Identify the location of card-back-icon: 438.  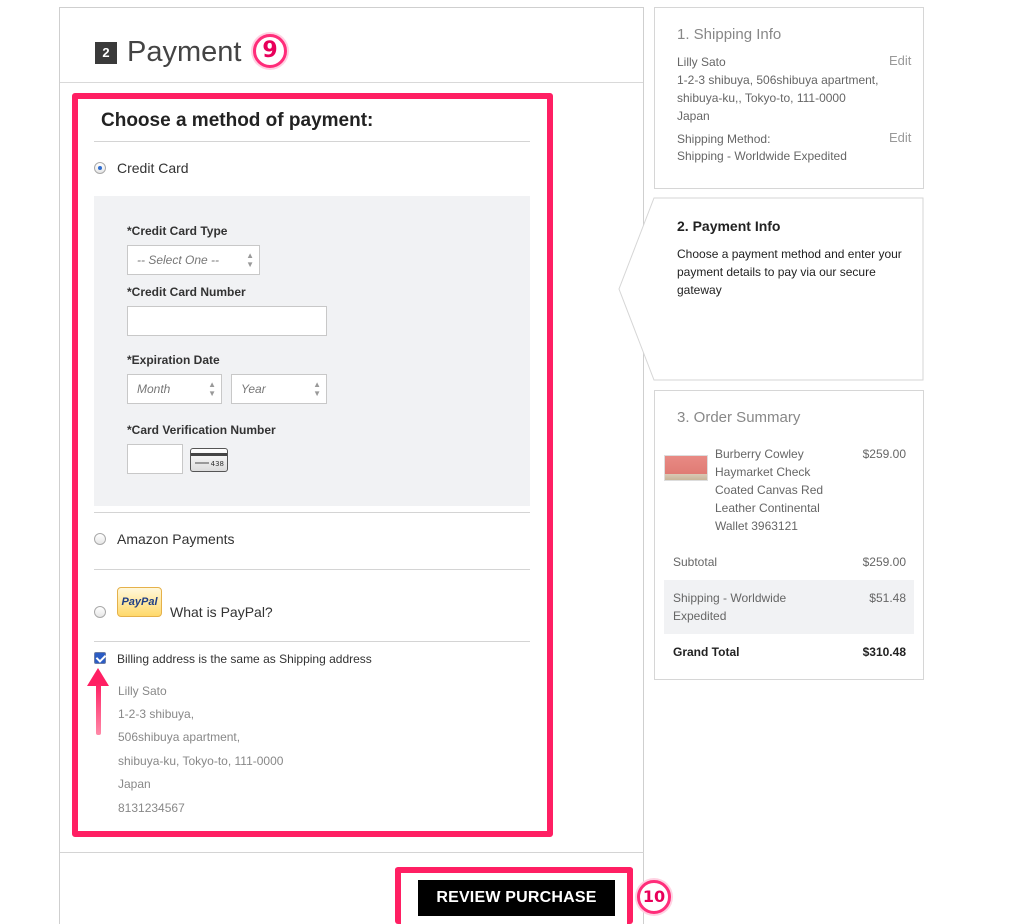
(209, 460).